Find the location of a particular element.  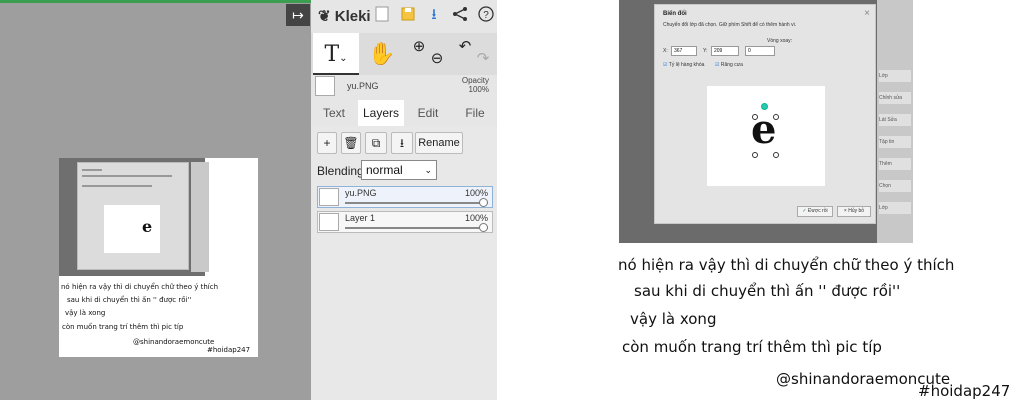

x-input: 367 is located at coordinates (684, 51).